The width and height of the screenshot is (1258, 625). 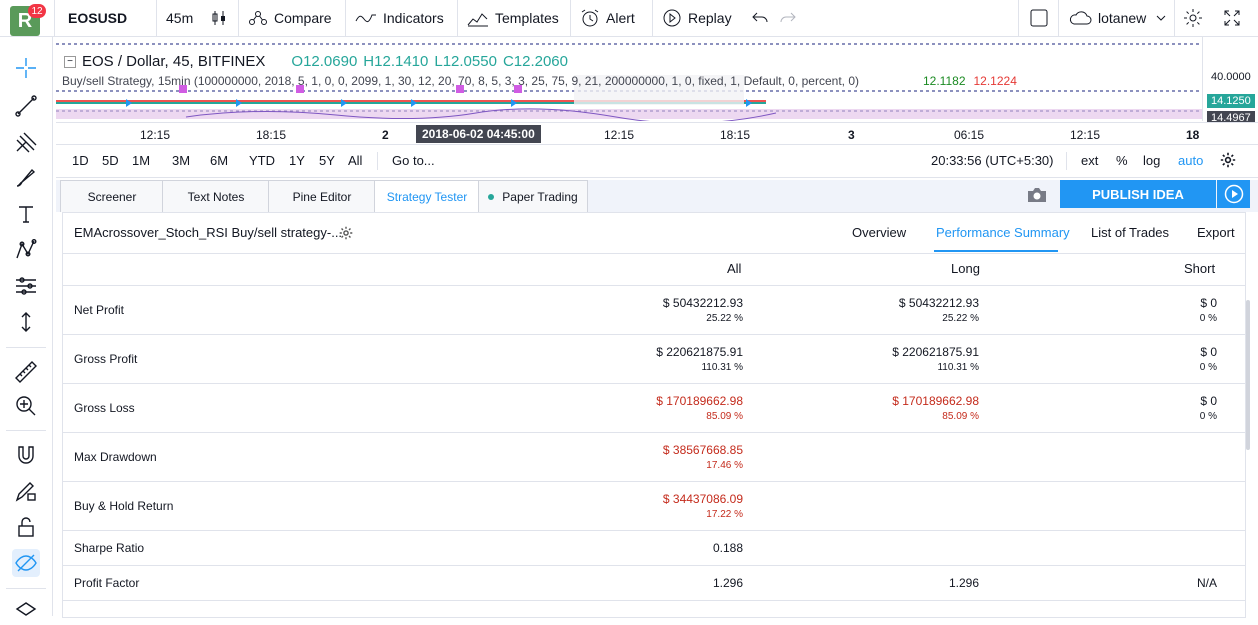 I want to click on range-5y: 5Y, so click(x=327, y=160).